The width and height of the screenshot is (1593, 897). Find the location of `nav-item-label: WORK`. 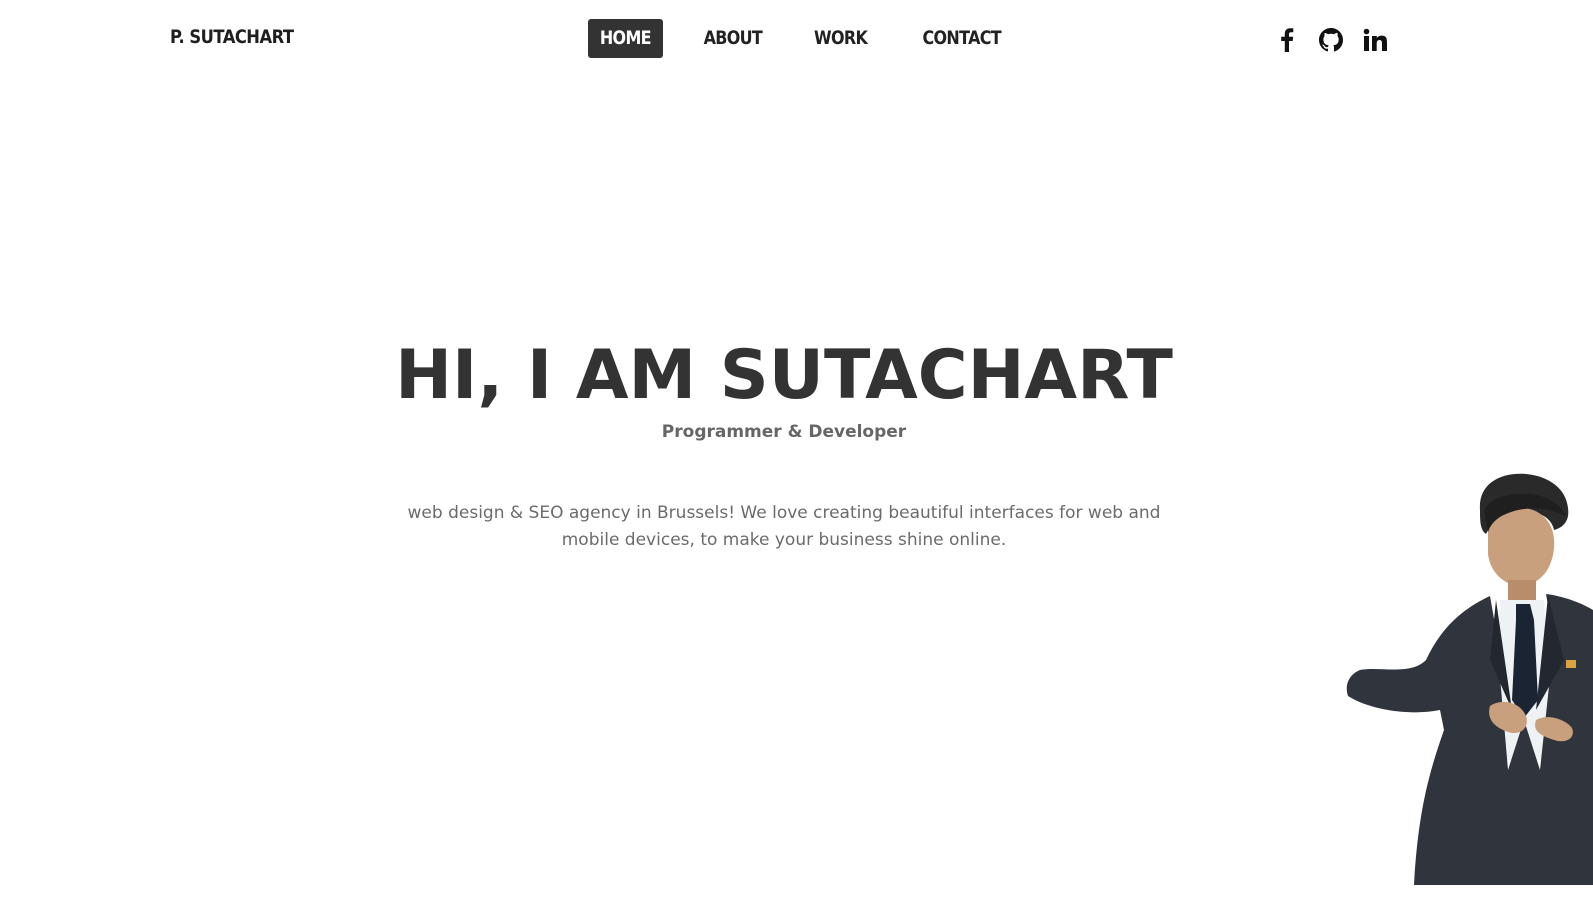

nav-item-label: WORK is located at coordinates (841, 38).